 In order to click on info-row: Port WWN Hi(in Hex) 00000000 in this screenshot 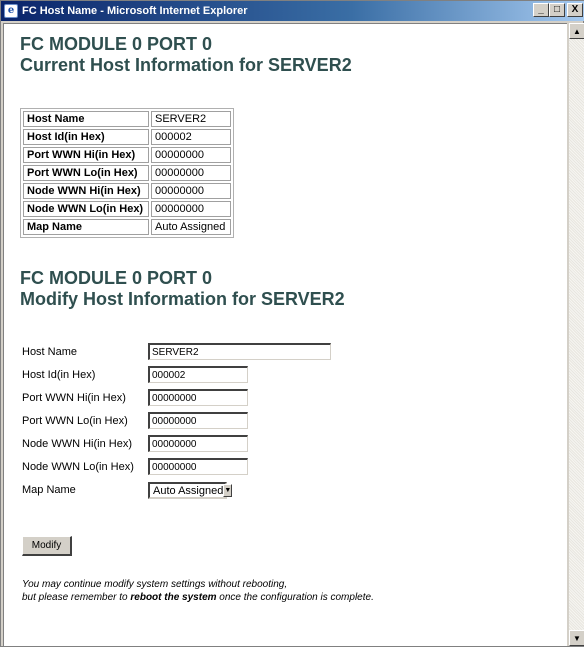, I will do `click(127, 155)`.